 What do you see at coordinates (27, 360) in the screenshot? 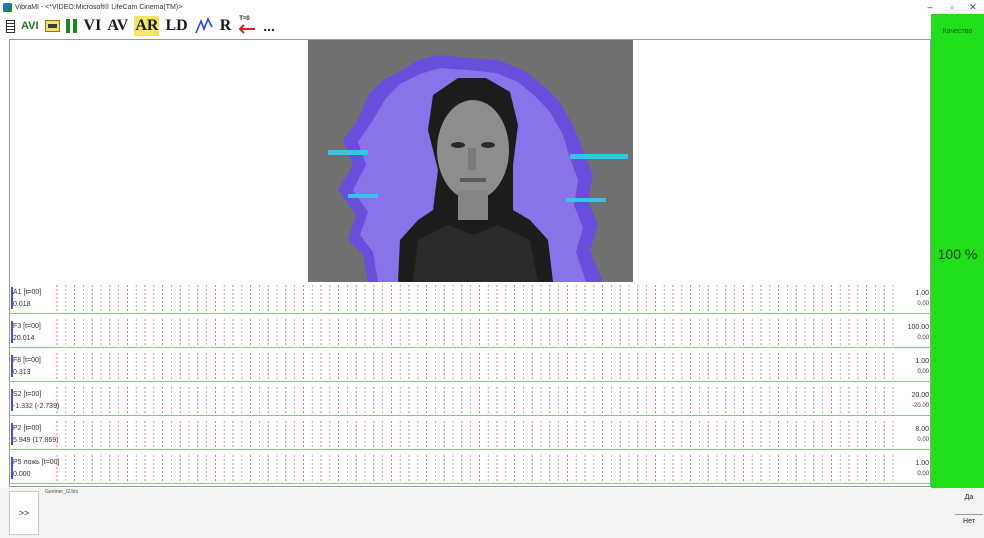
I see `graph-label: F8 [t=00]` at bounding box center [27, 360].